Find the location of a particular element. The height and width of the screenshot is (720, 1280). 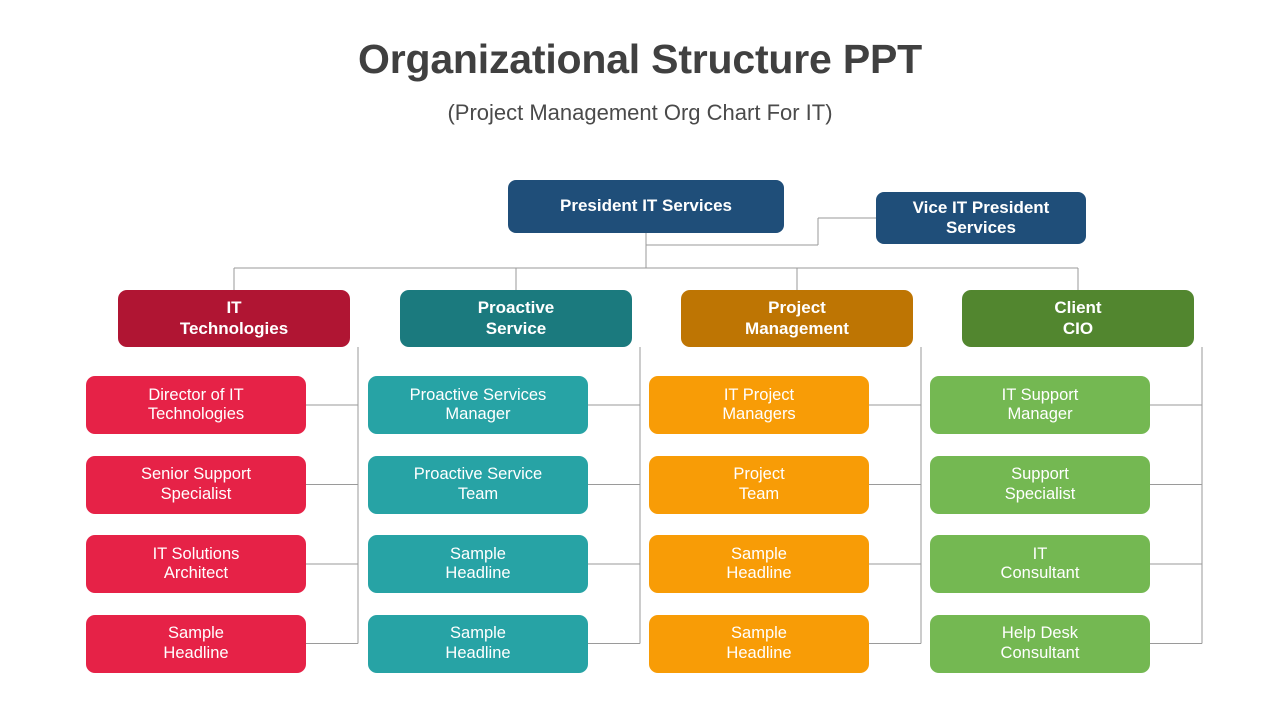

role-box-it-technologies-2: IT Solutions Architect is located at coordinates (196, 564).